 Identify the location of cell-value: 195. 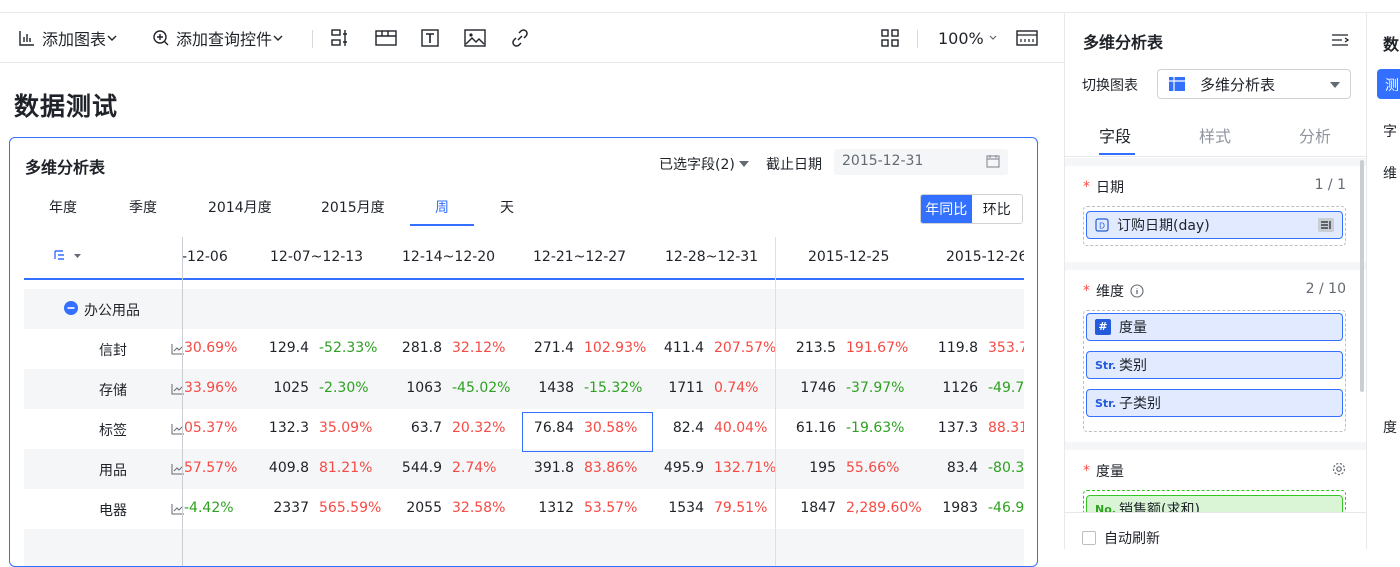
(822, 468).